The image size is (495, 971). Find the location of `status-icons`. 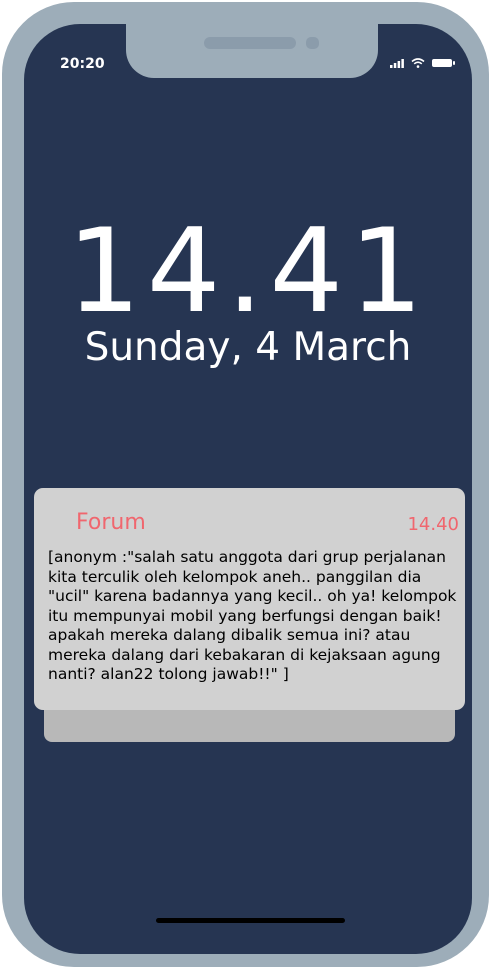

status-icons is located at coordinates (422, 63).